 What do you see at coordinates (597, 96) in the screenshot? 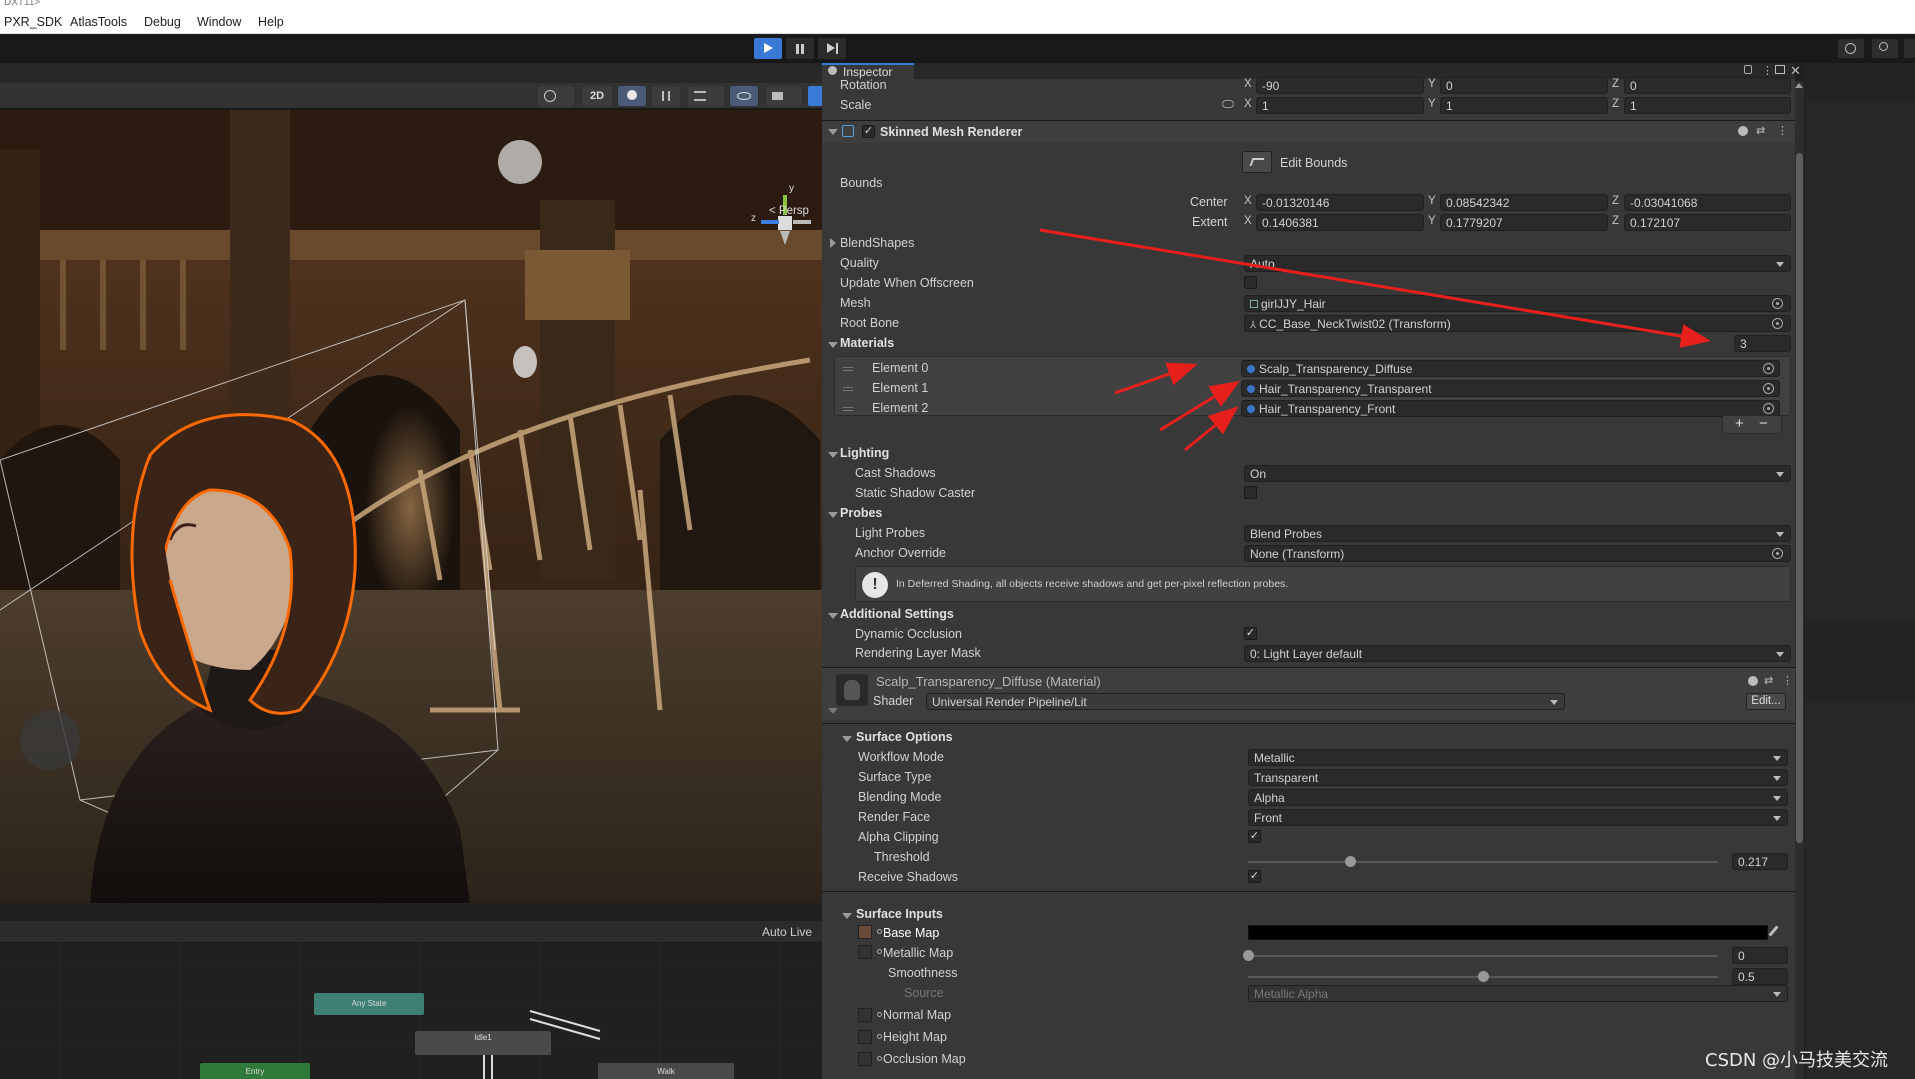
I see `mode-2d-button: 2D` at bounding box center [597, 96].